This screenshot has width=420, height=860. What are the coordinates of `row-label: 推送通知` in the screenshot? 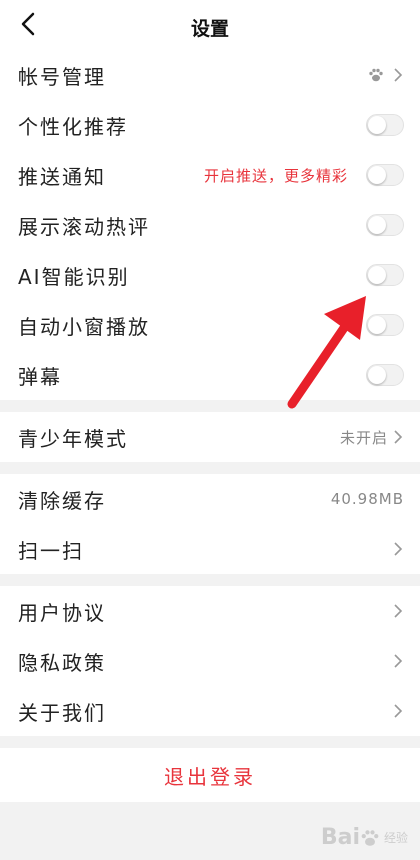 It's located at (62, 176).